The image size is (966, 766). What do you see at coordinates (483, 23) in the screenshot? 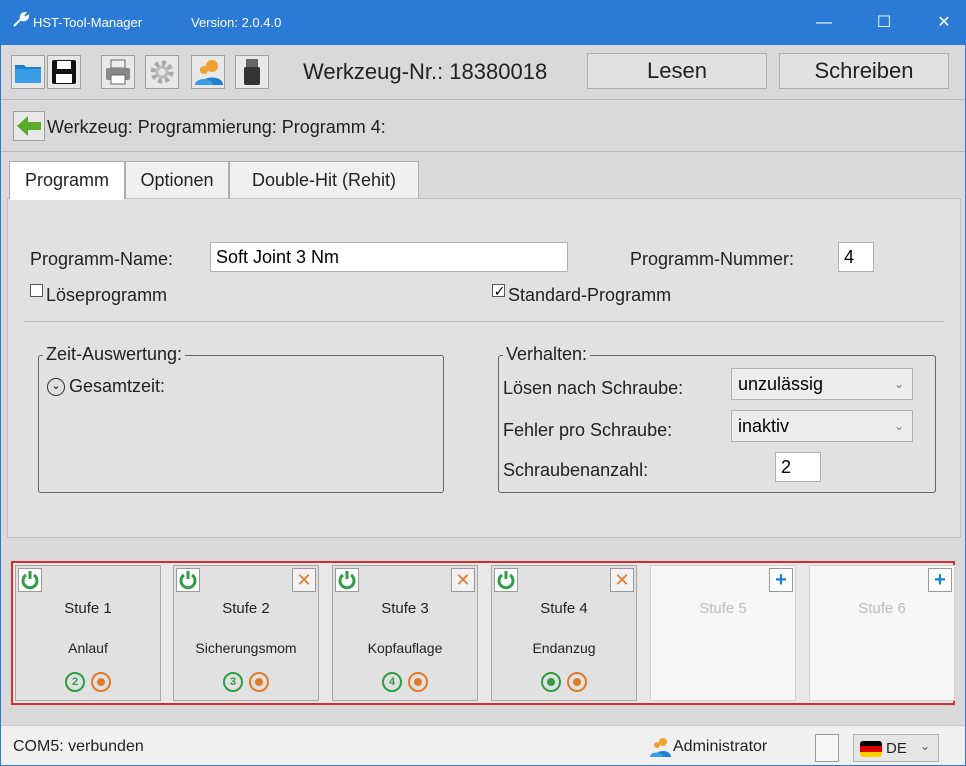
I see `title-bar: HST-Tool-Manager Version: 2.0.4.0 — ☐ ✕` at bounding box center [483, 23].